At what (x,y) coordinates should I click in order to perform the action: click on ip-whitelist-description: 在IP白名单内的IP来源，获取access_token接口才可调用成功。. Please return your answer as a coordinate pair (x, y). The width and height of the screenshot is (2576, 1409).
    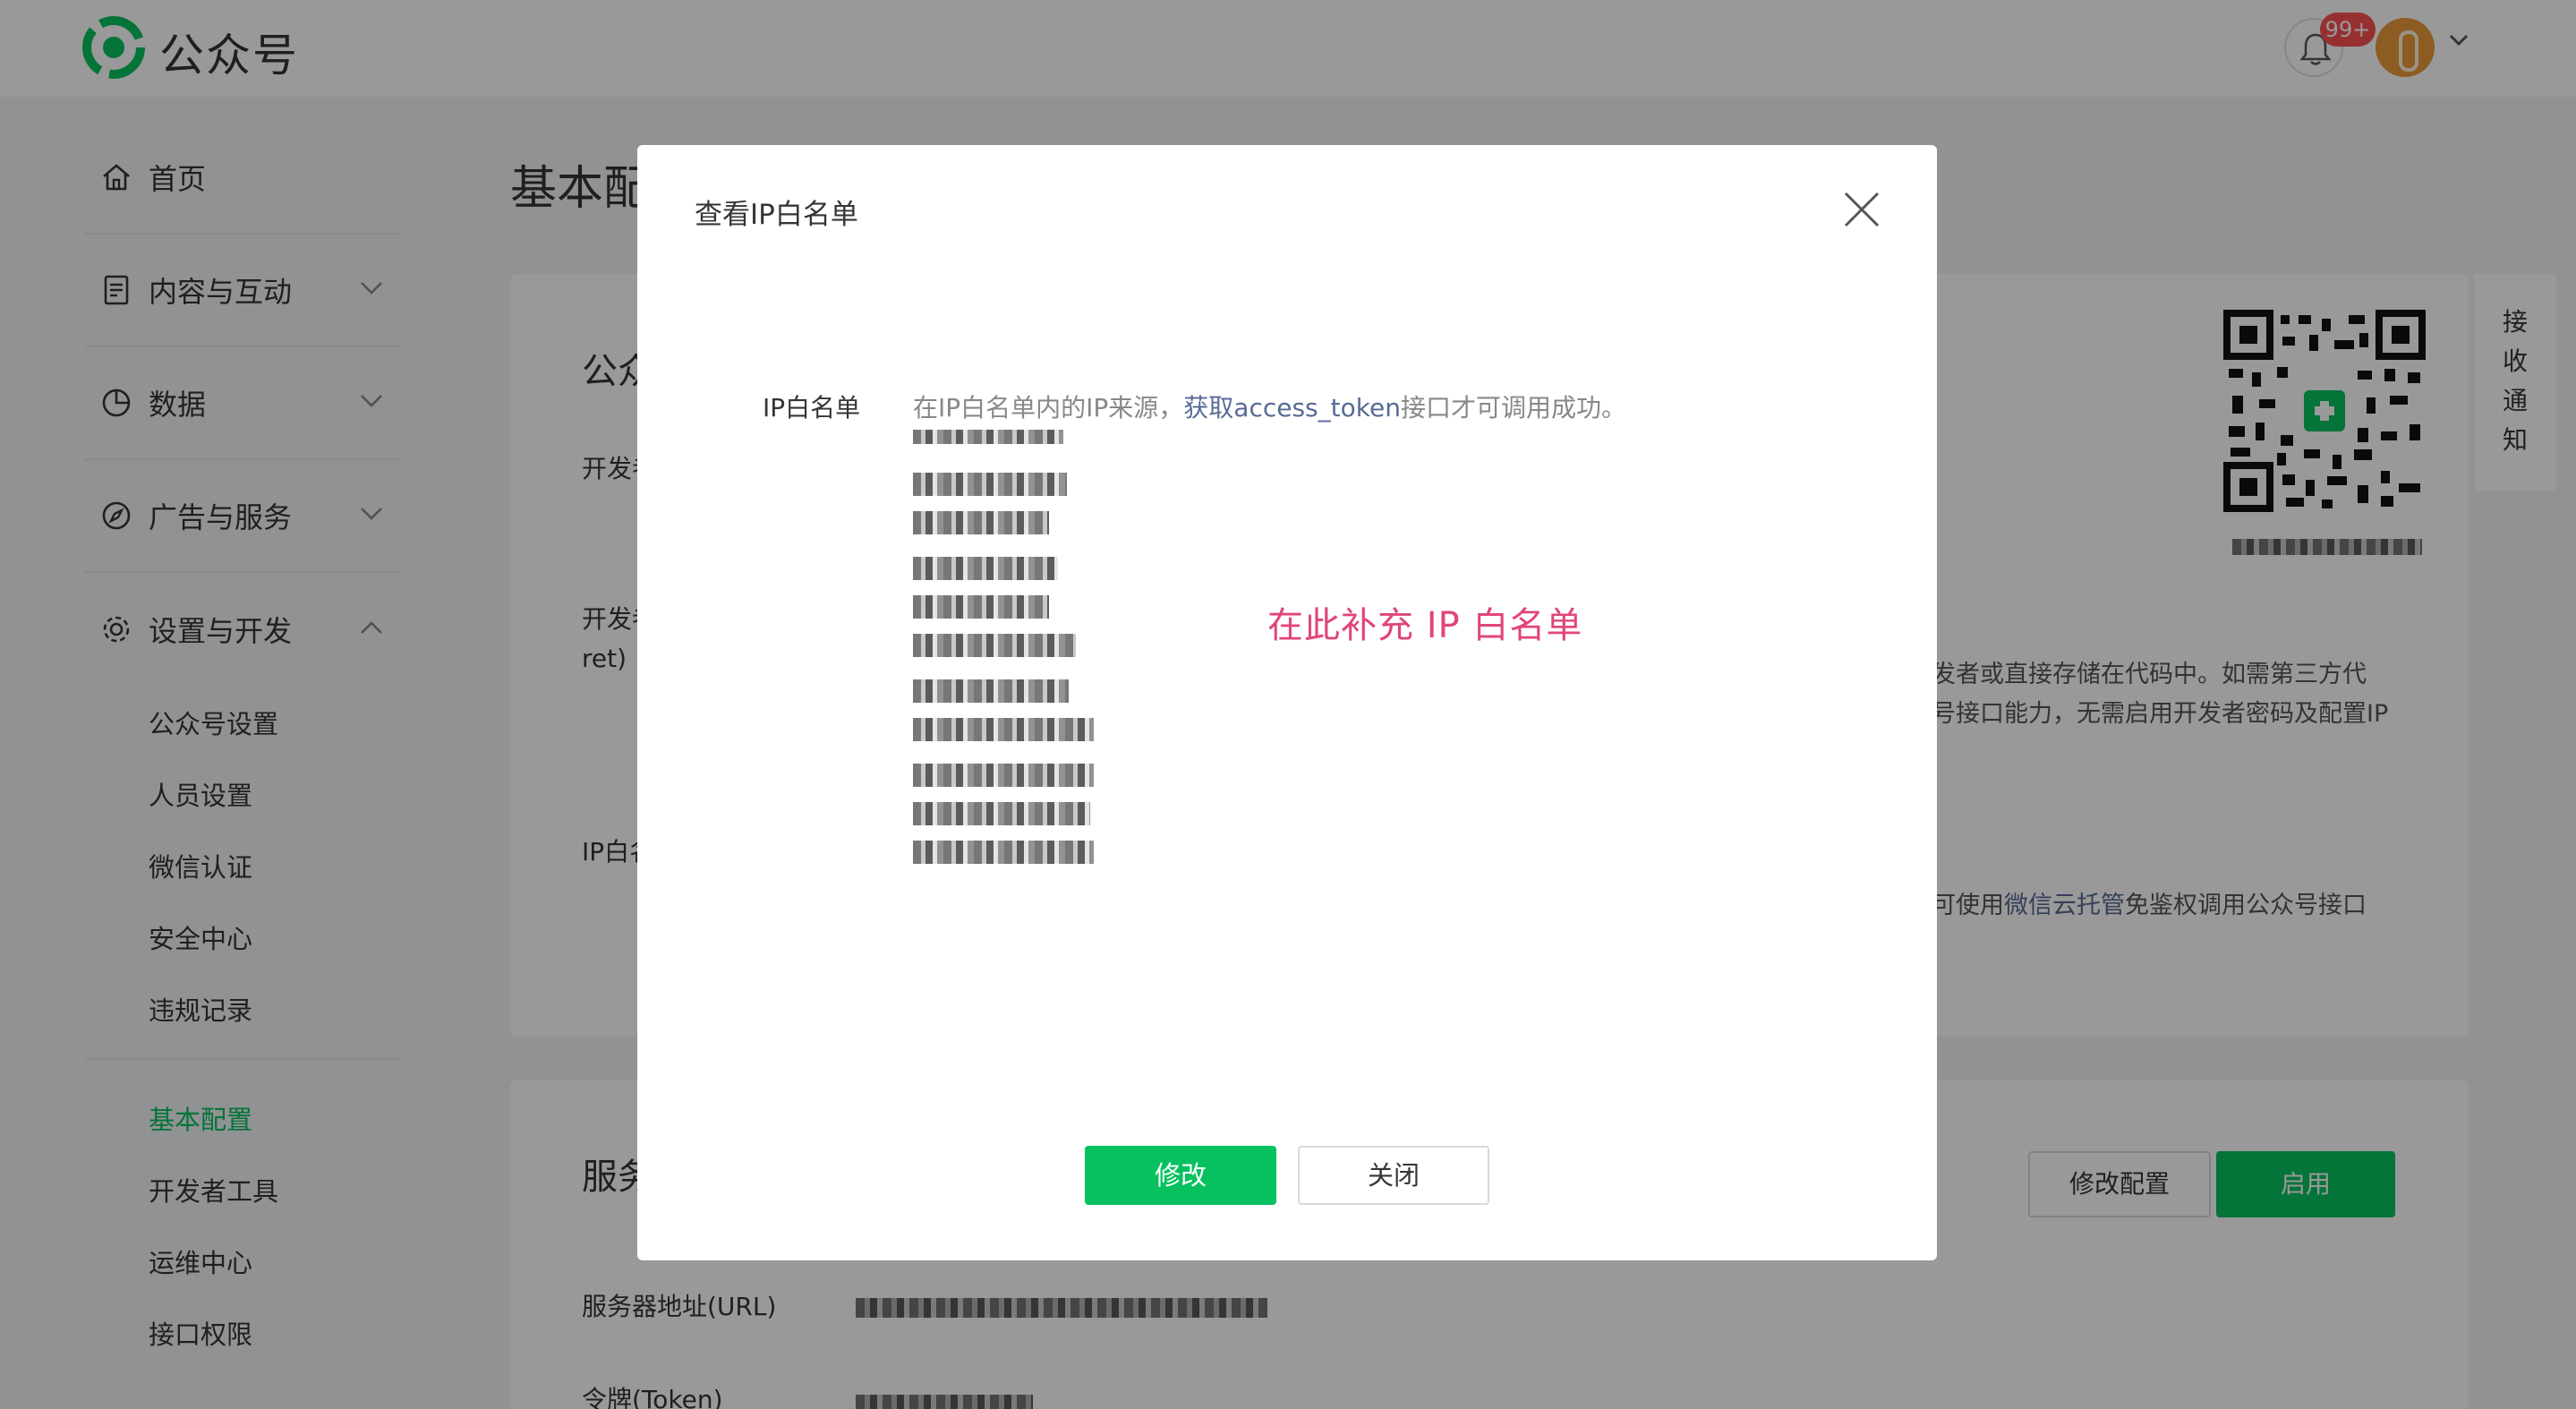
    Looking at the image, I should click on (1269, 407).